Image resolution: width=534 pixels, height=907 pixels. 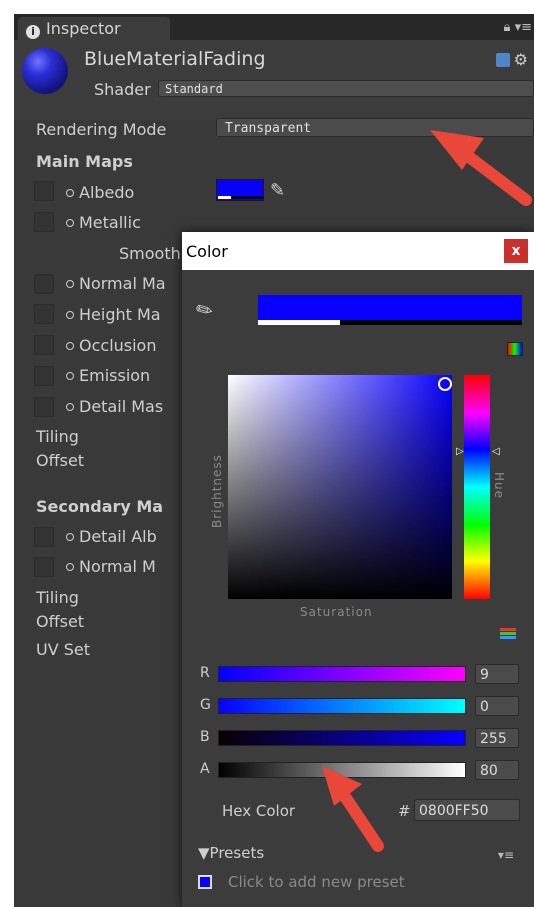 I want to click on tab-bar: i Inspector 🔒︎ ▾≡, so click(x=274, y=27).